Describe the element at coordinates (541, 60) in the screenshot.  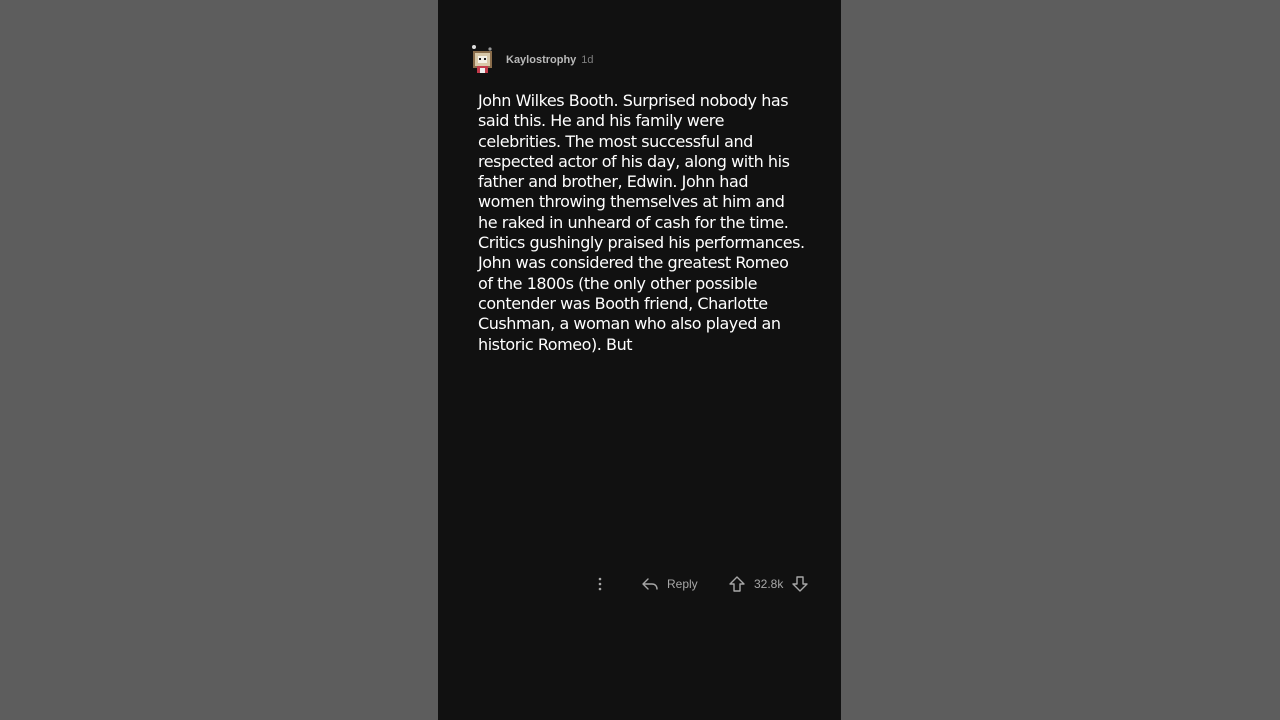
I see `username: Kaylostrophy` at that location.